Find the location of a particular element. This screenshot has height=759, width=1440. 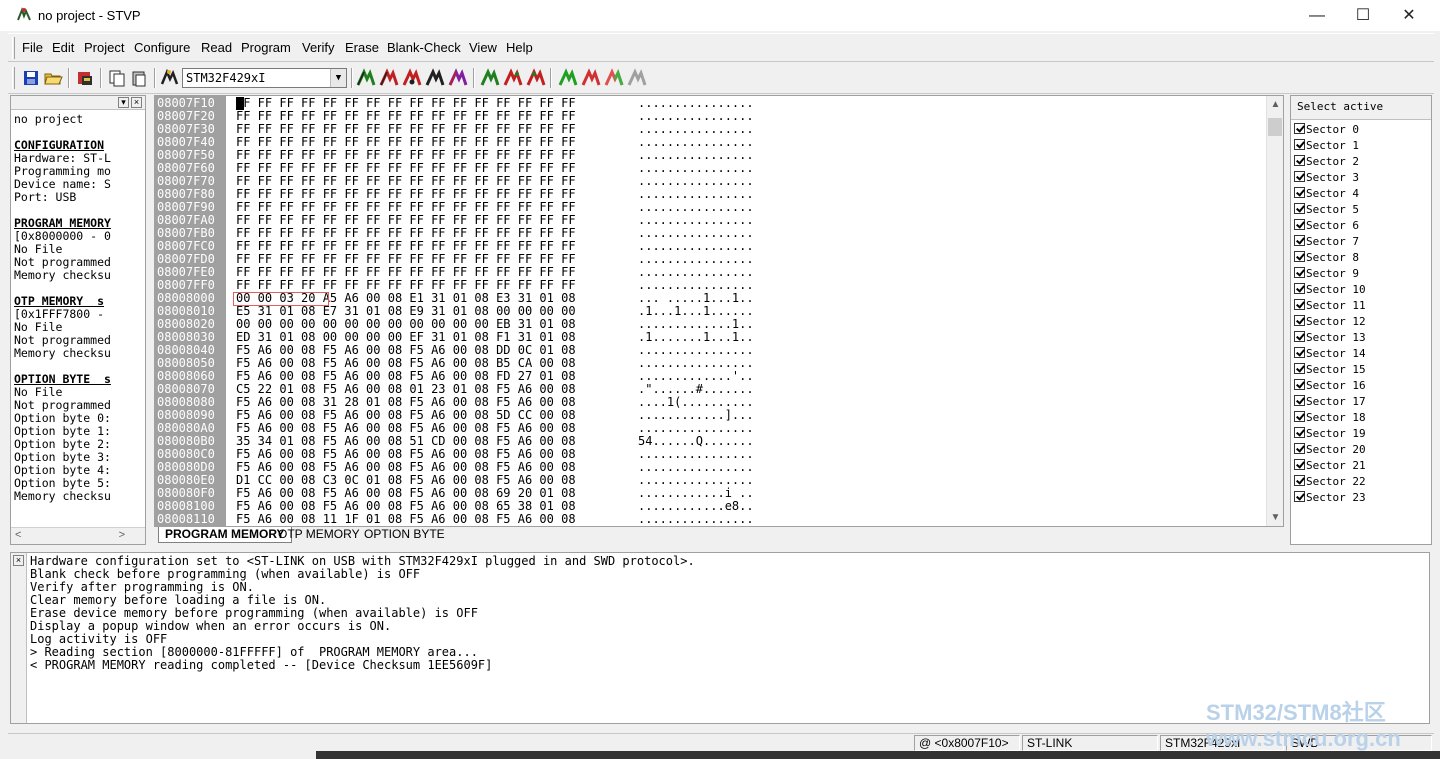

paste-icon is located at coordinates (139, 78).